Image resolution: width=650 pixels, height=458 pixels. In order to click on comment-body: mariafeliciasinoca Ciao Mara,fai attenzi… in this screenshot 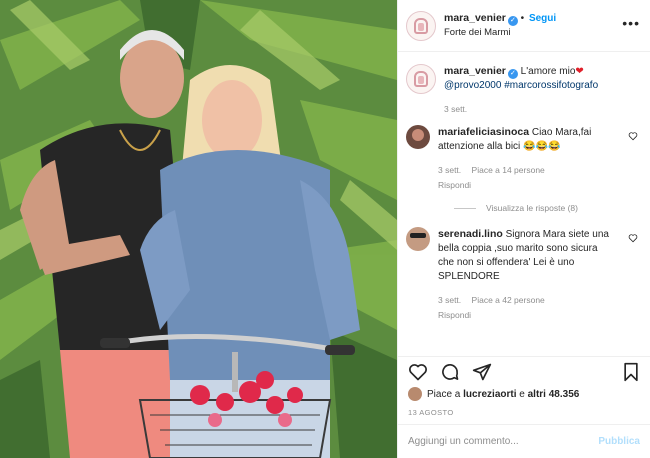, I will do `click(527, 158)`.